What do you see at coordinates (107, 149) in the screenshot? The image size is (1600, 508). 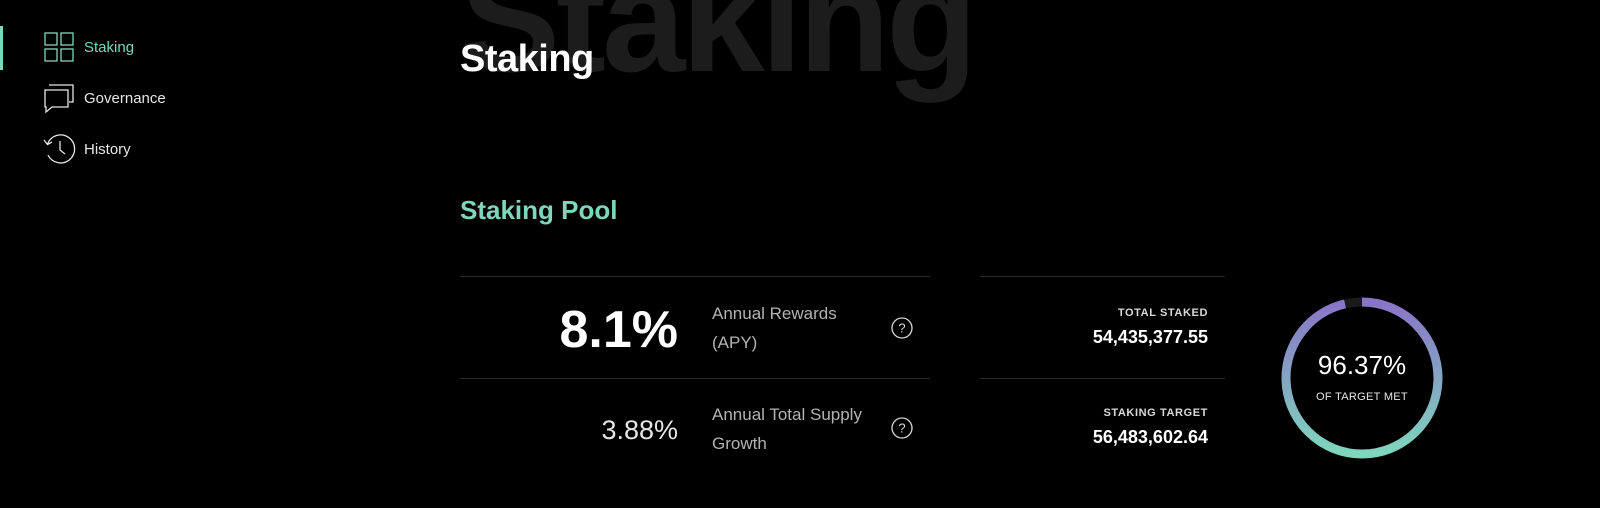 I see `sidebar-item-label: History` at bounding box center [107, 149].